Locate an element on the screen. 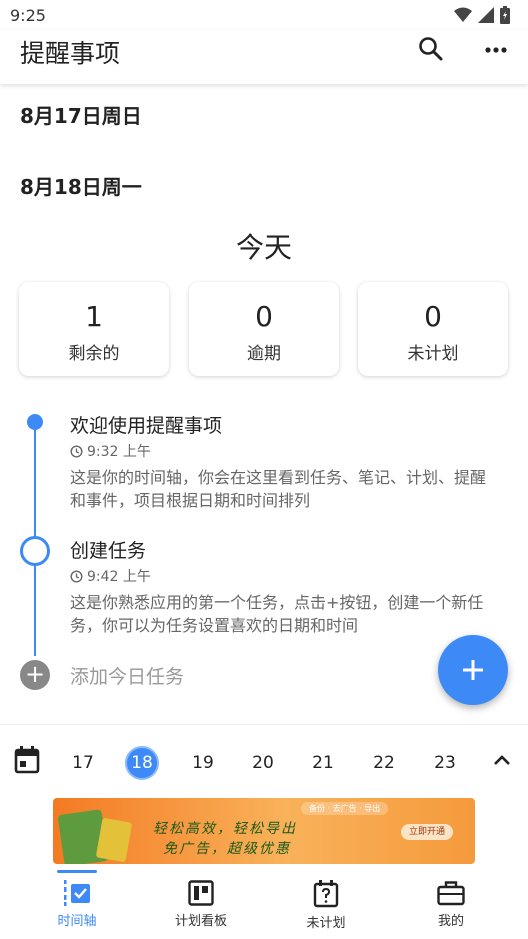  calendar-icon is located at coordinates (27, 760).